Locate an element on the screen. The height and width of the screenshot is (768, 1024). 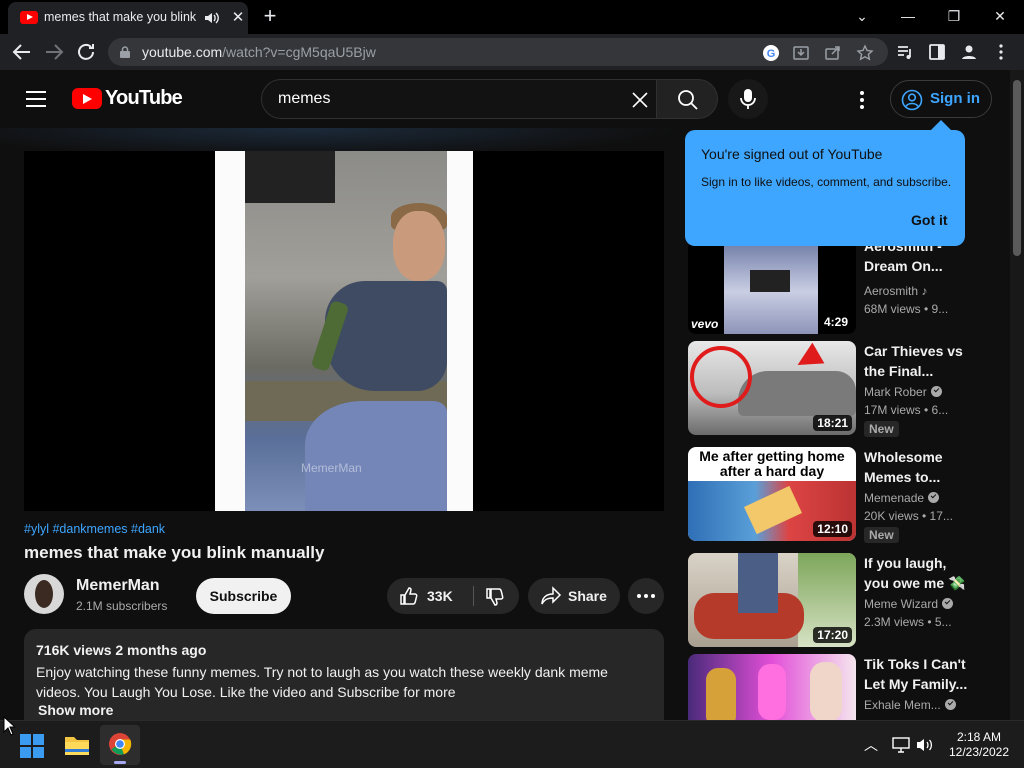
chrome-taskbar-button is located at coordinates (120, 745).